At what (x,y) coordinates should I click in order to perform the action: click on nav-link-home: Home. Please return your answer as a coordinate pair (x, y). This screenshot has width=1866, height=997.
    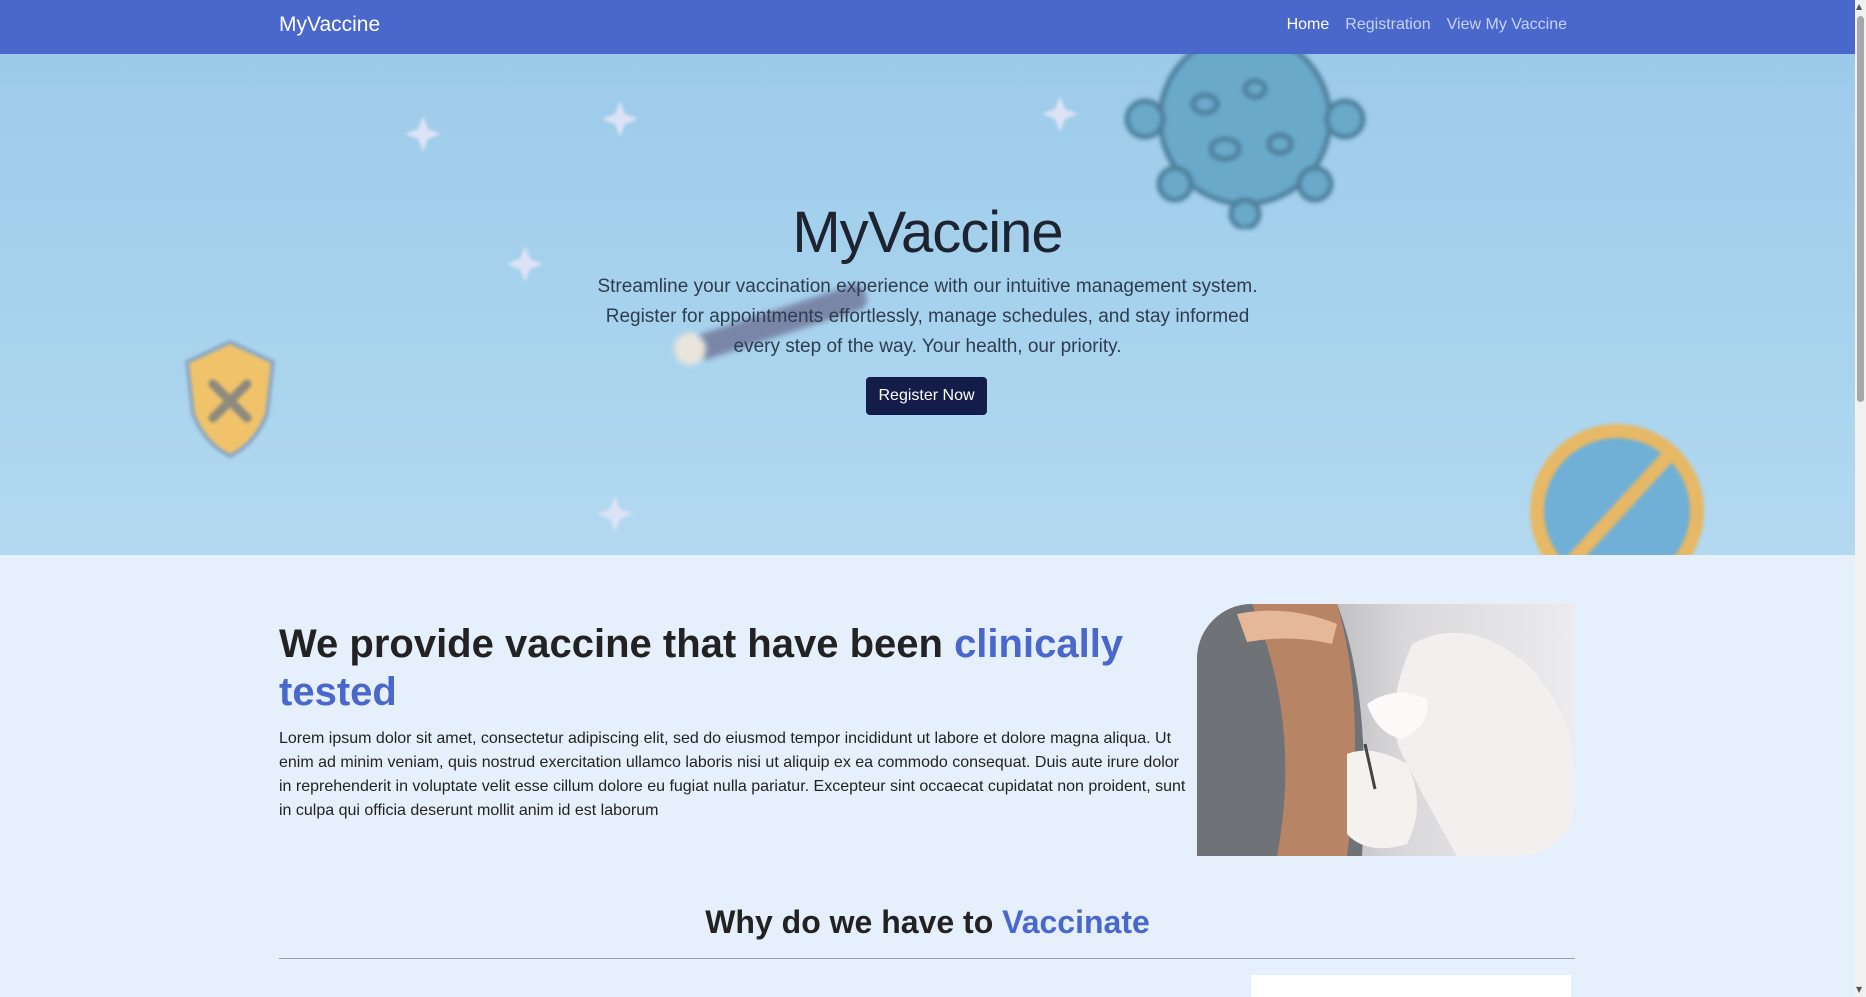
    Looking at the image, I should click on (1308, 25).